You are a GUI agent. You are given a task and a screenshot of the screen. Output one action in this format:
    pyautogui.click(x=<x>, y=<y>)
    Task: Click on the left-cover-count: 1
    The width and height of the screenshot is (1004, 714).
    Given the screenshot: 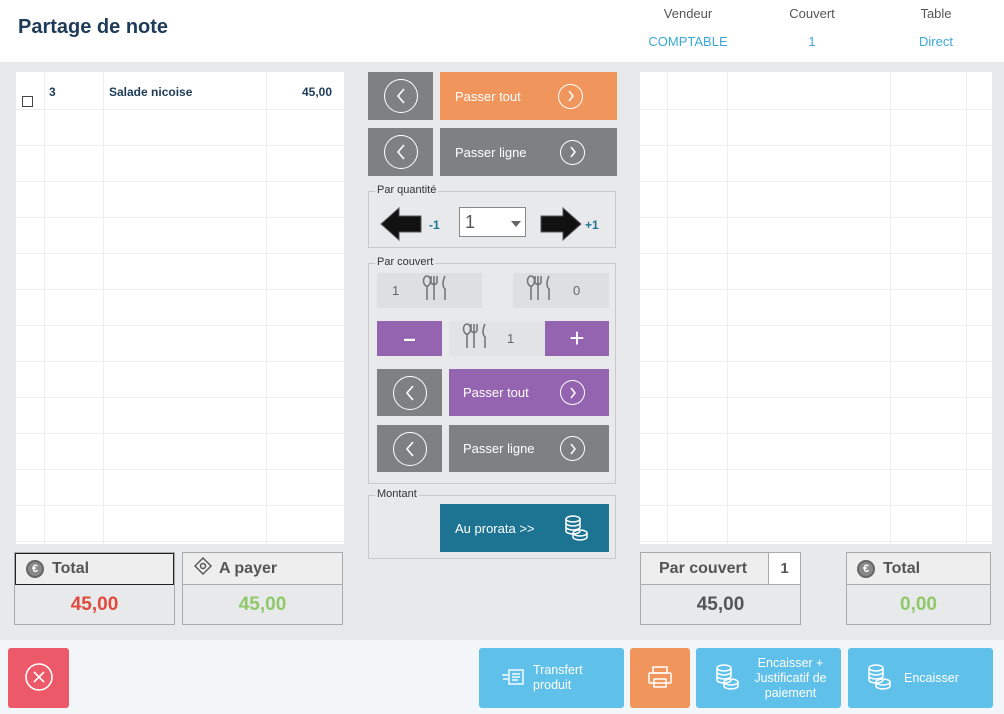 What is the action you would take?
    pyautogui.click(x=429, y=290)
    